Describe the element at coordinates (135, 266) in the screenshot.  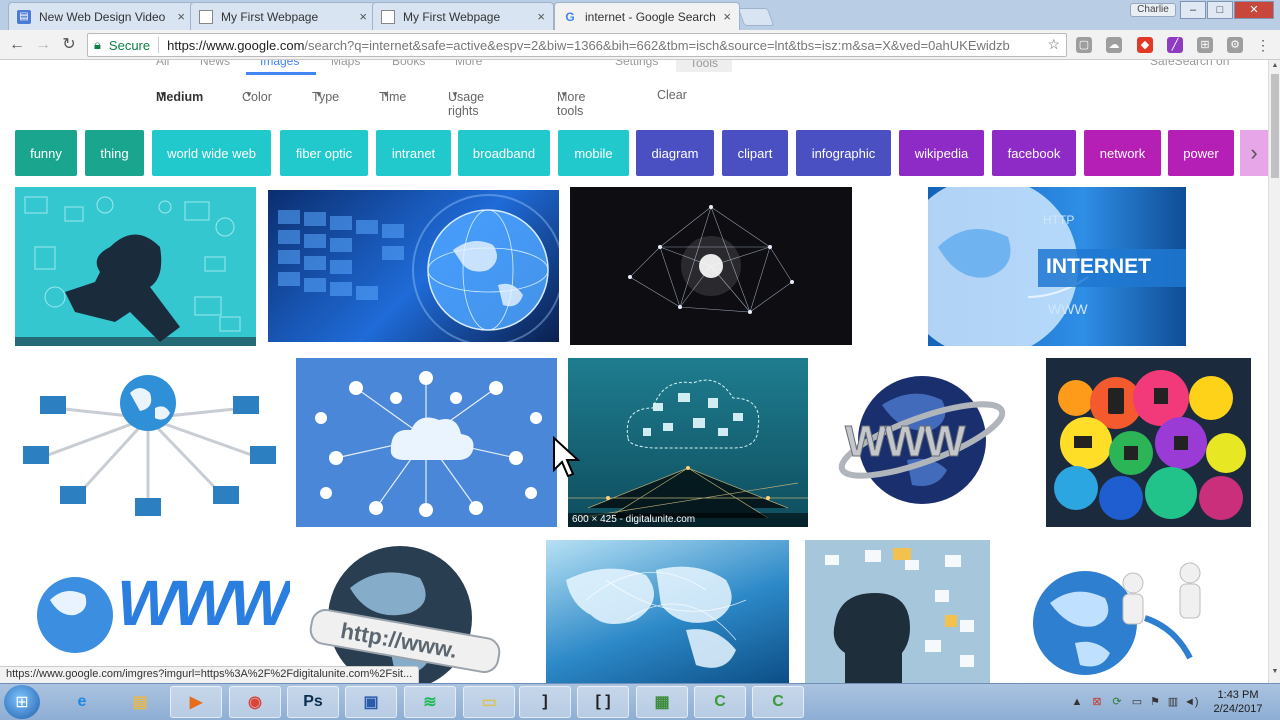
I see `result-image-person-laptop` at that location.